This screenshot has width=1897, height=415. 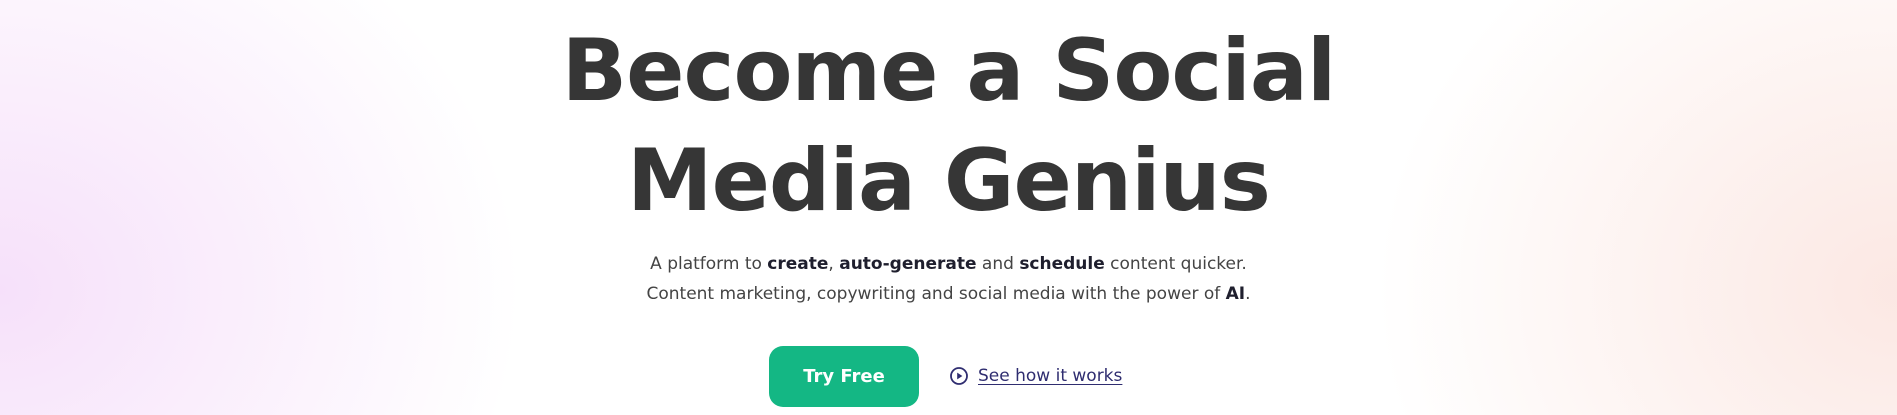 I want to click on subtitle-emphasis-ai: AI, so click(x=1235, y=294).